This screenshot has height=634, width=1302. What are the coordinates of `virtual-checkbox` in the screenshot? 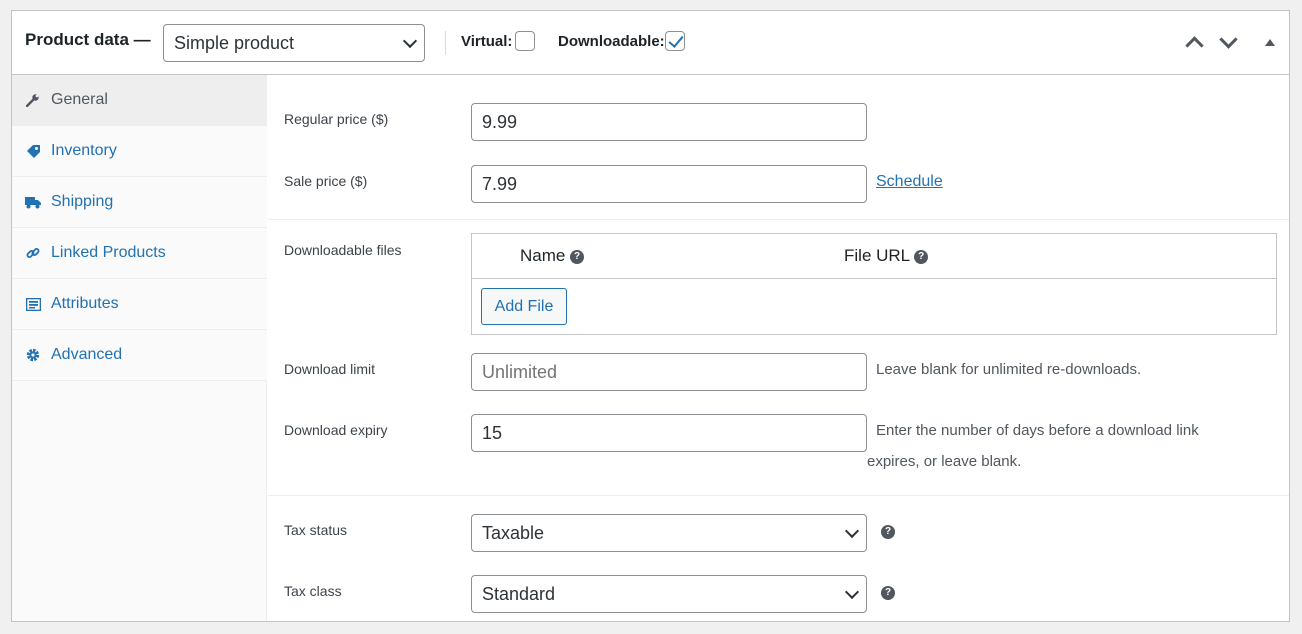 It's located at (525, 41).